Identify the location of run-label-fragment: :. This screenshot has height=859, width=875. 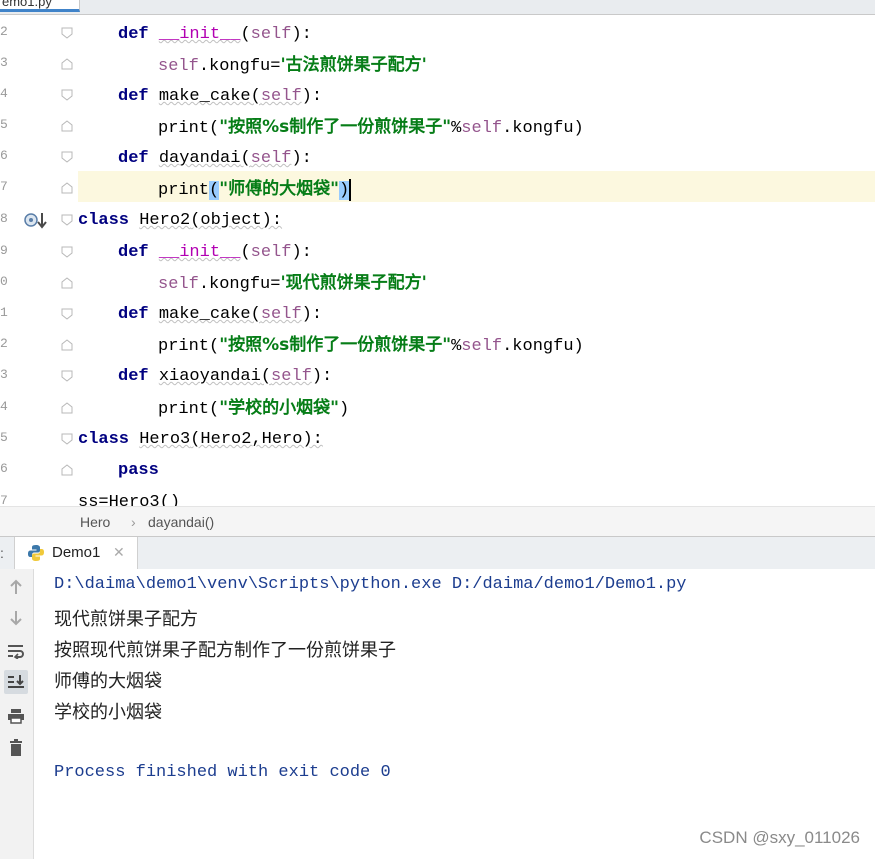
(2, 553).